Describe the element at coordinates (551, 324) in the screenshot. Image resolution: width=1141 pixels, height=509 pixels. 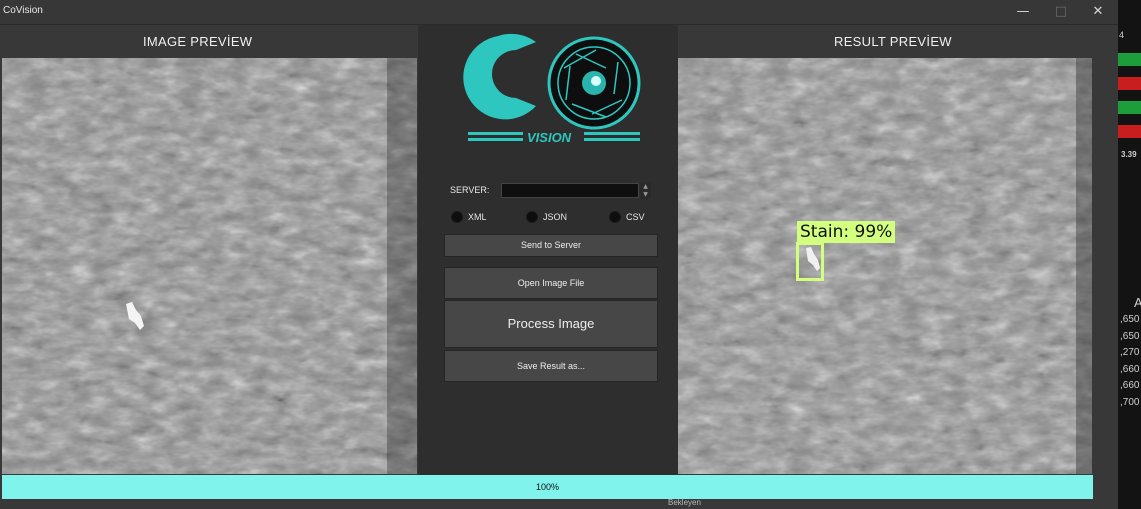
I see `process-image-button: Process Image` at that location.